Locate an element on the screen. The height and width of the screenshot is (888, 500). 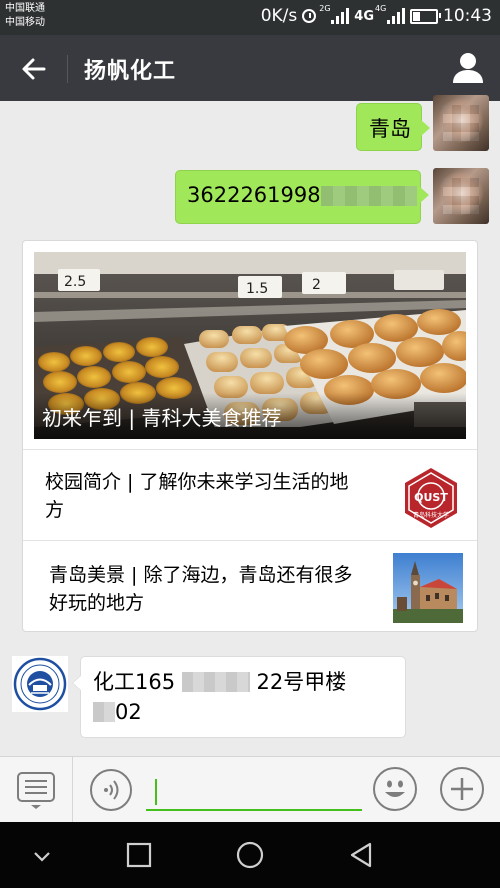
status-icons: 0K/s 2G 4G 4G 10:43 is located at coordinates (376, 15).